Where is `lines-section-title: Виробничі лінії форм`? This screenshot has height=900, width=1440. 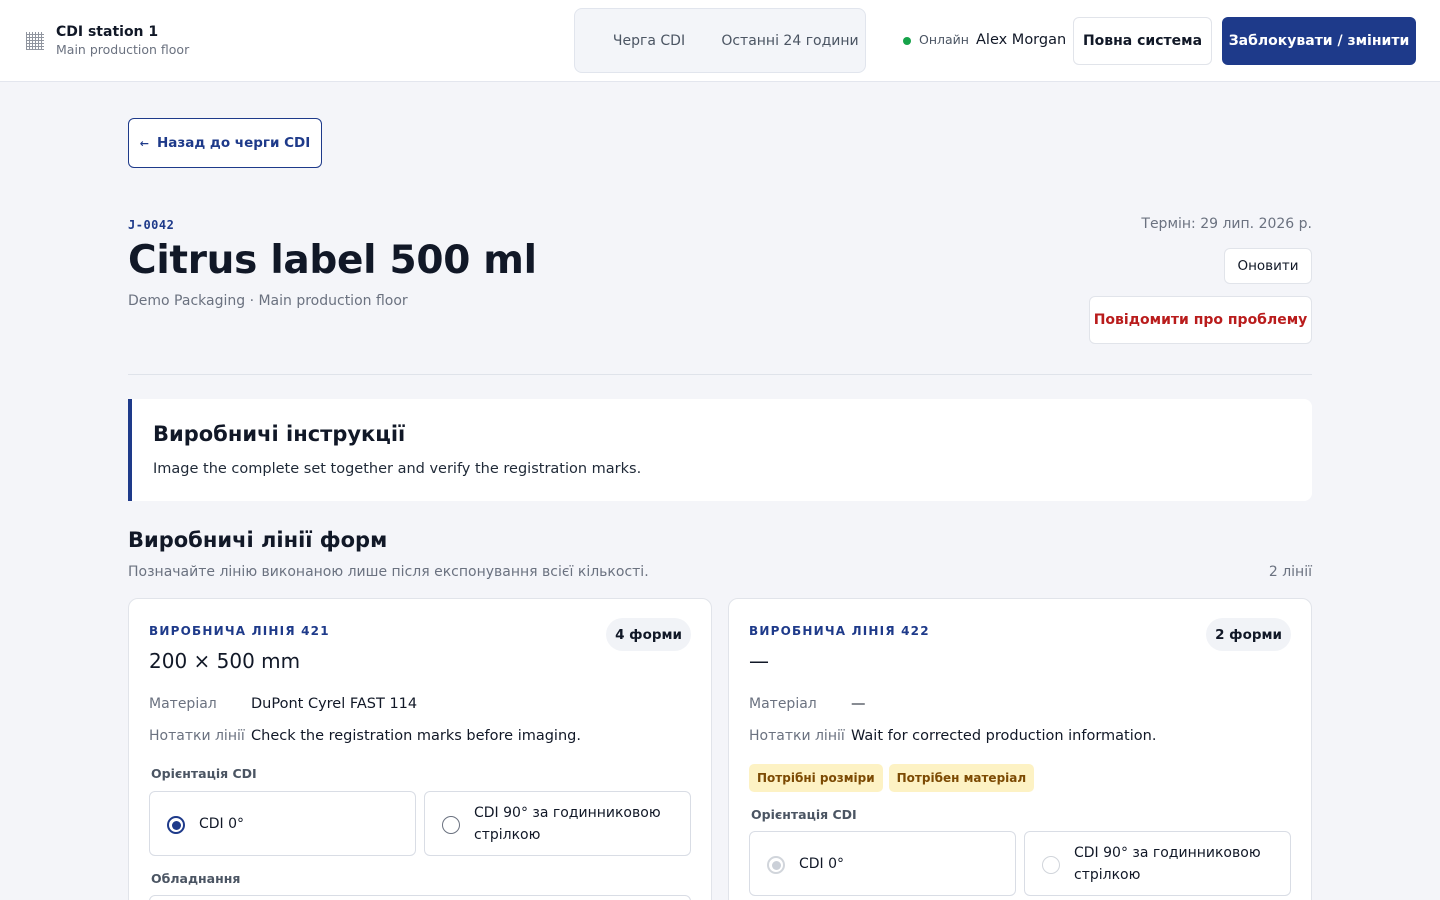
lines-section-title: Виробничі лінії форм is located at coordinates (258, 540).